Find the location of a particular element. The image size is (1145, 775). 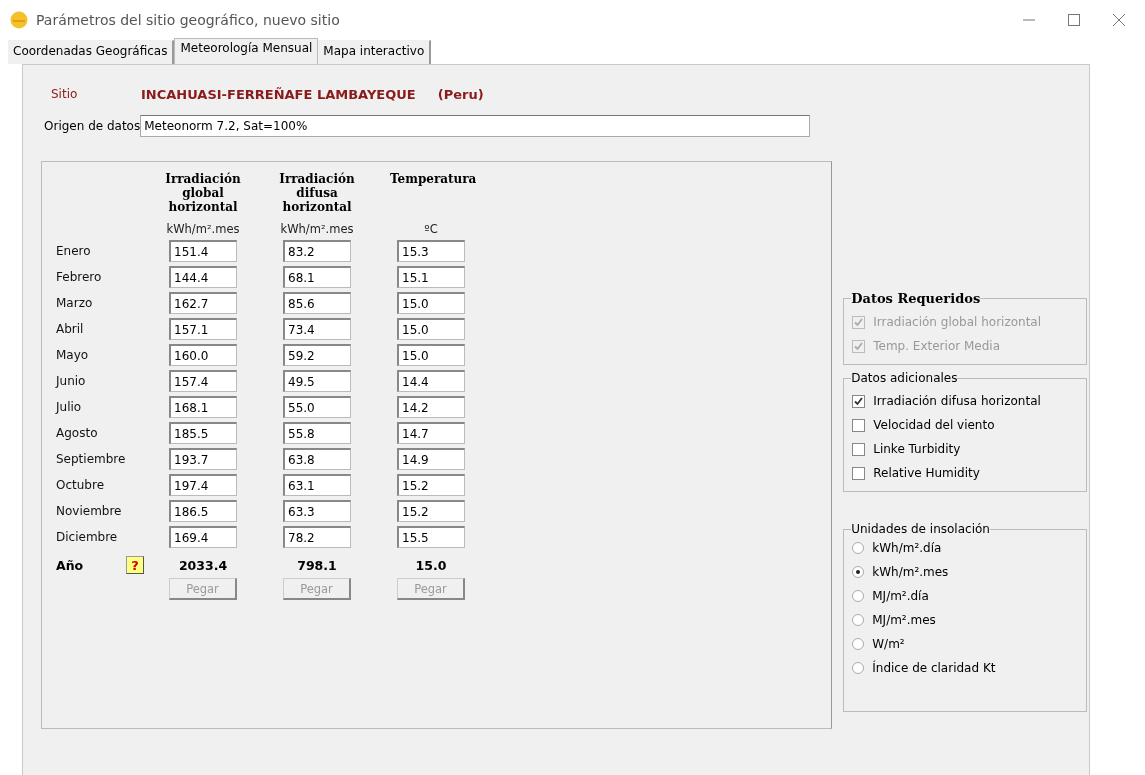

value-field: 144.4 is located at coordinates (203, 277).